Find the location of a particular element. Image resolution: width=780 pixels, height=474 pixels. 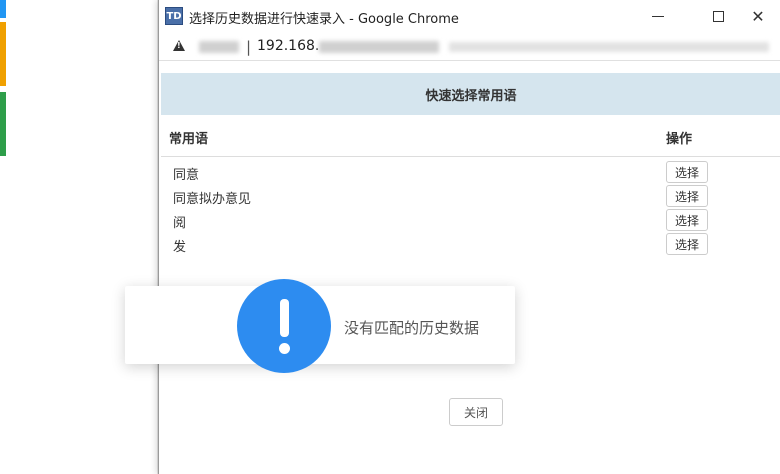

background-tab-blue is located at coordinates (3, 9).